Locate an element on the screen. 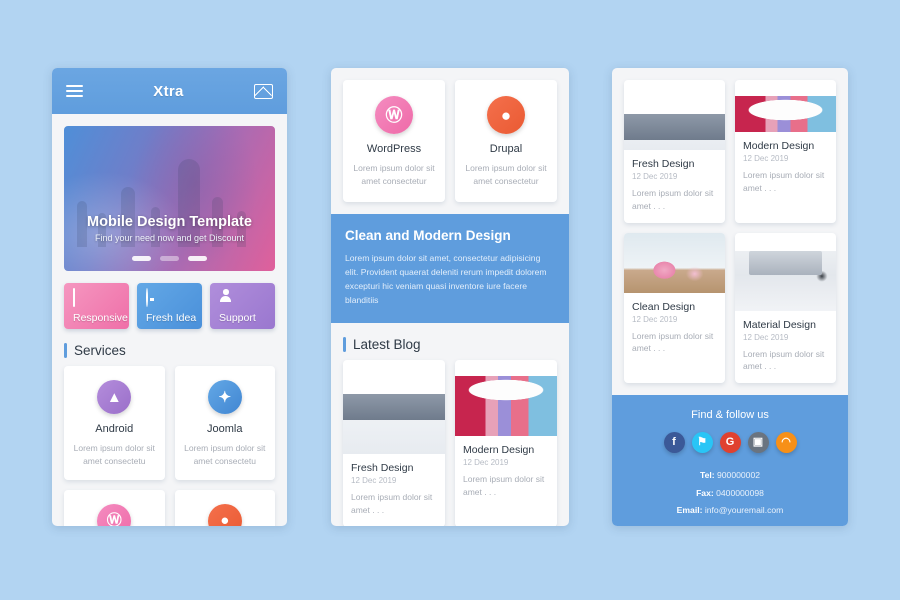  app-title: Xtra is located at coordinates (168, 91).